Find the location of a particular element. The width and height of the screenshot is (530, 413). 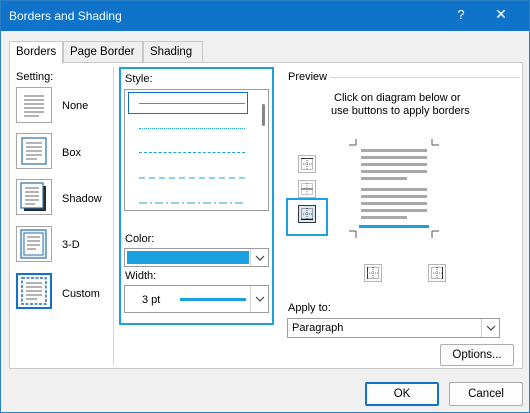

bottom-border-button is located at coordinates (307, 214).